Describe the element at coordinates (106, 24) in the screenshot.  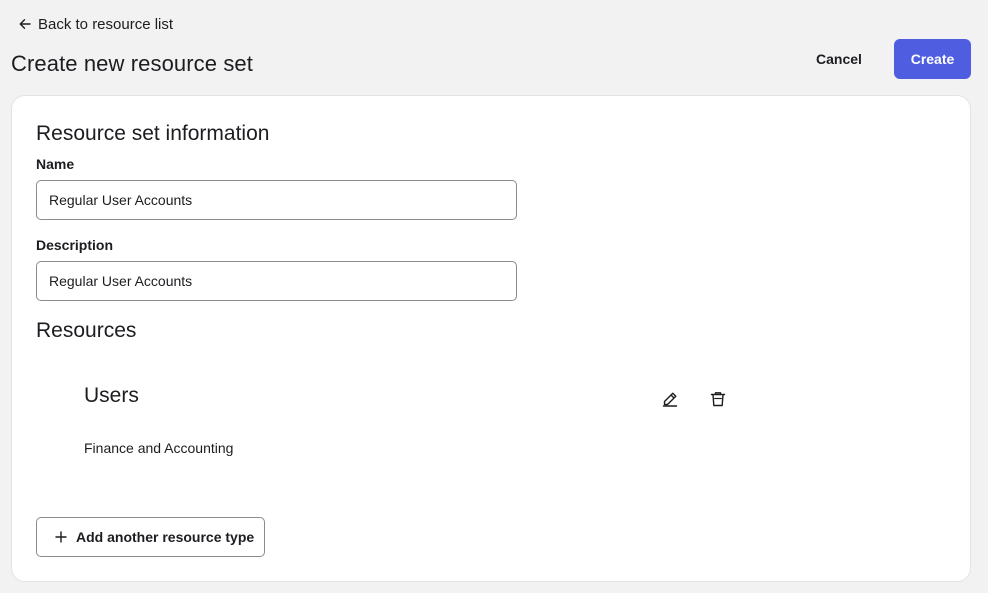
I see `back-link-label: Back to resource list` at that location.